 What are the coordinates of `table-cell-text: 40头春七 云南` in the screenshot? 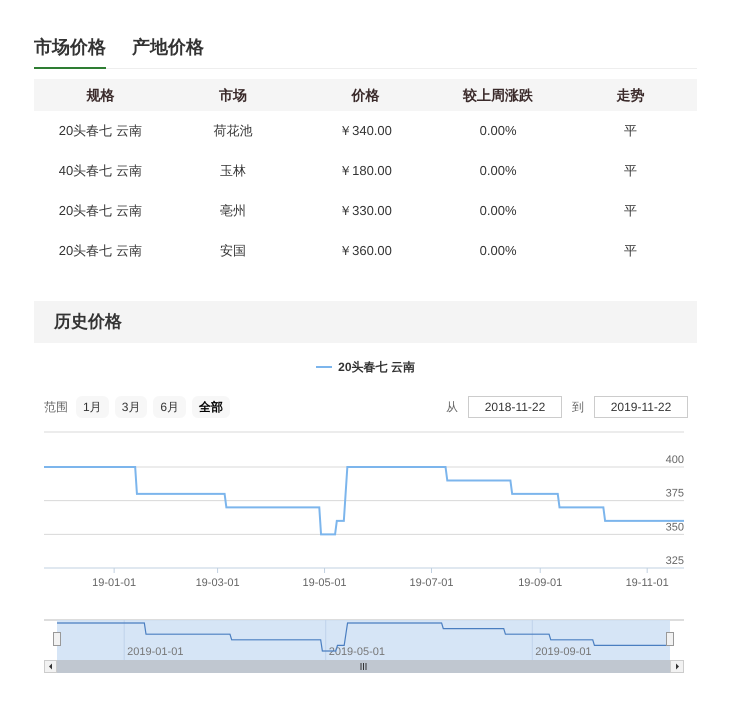 It's located at (100, 171).